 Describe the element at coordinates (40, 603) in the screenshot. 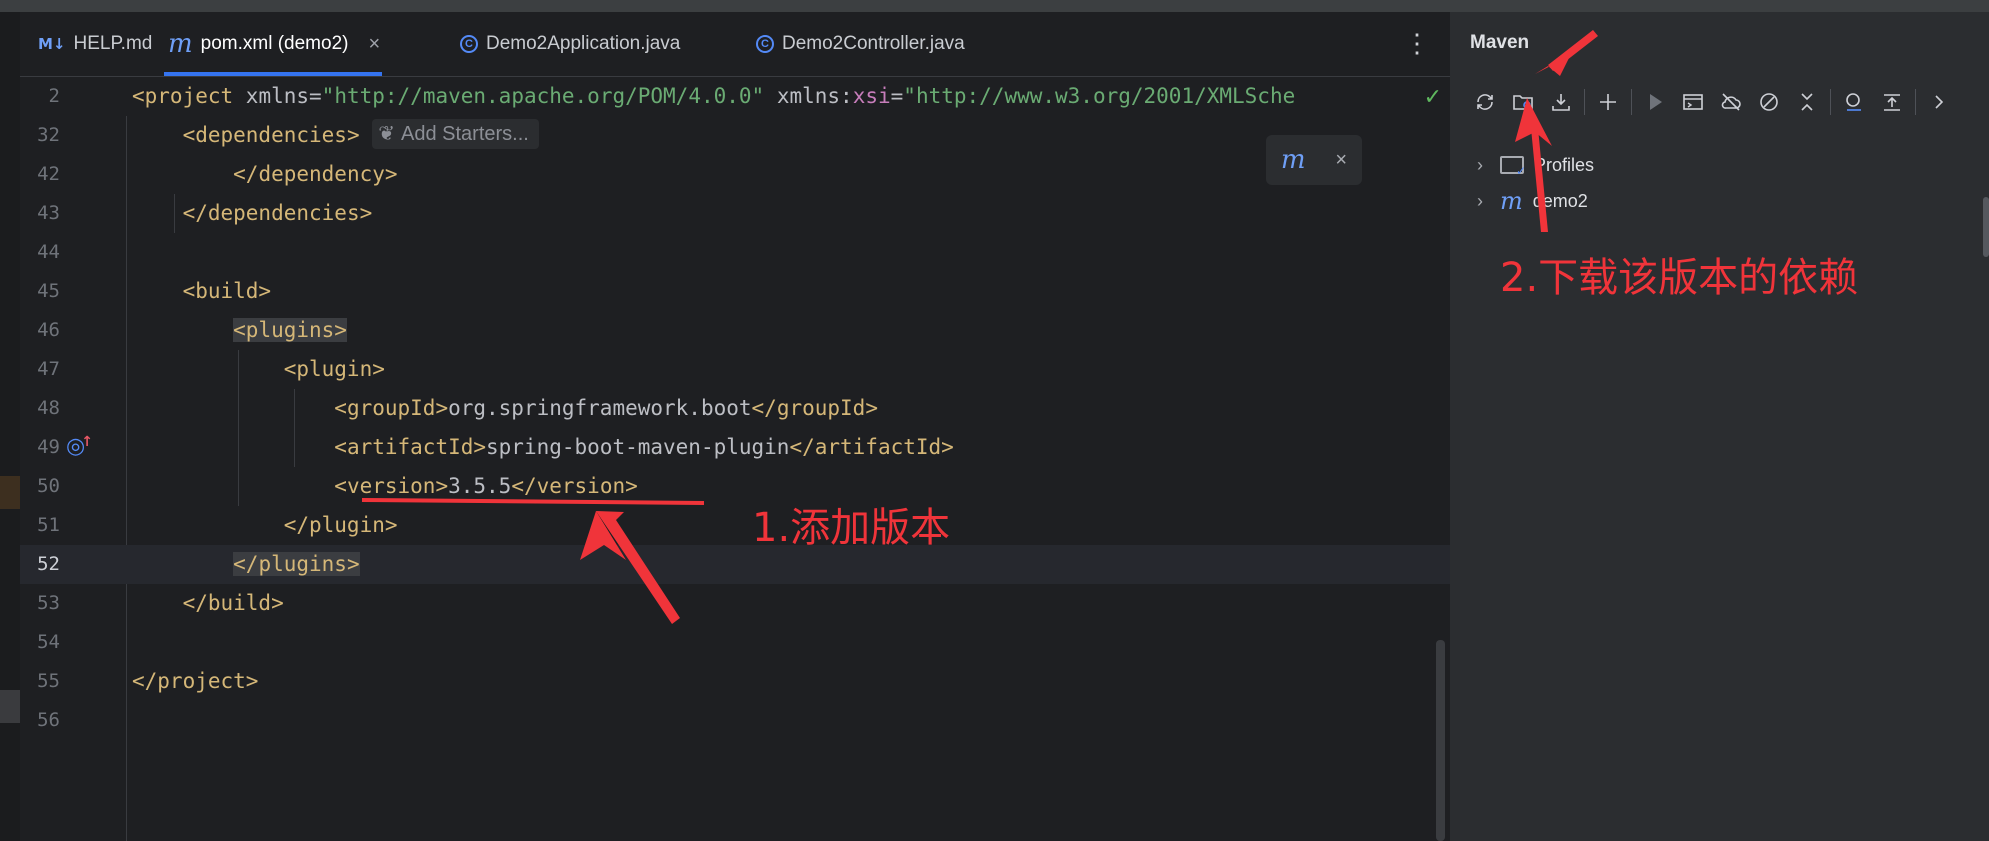

I see `line-number: 53` at that location.